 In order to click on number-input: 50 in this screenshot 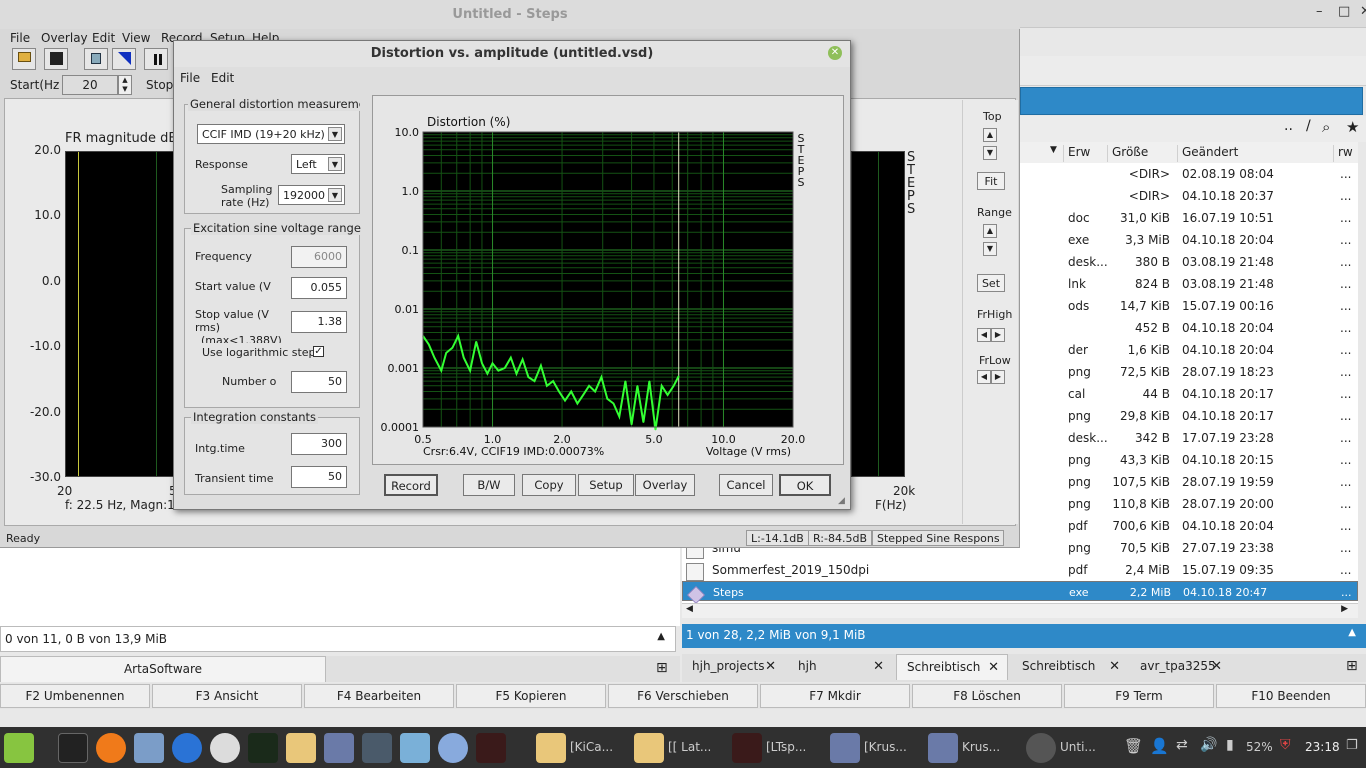, I will do `click(319, 382)`.